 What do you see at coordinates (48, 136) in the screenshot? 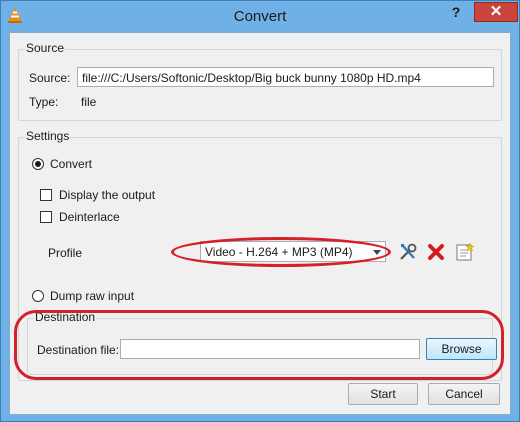
I see `settings-group-title: Settings` at bounding box center [48, 136].